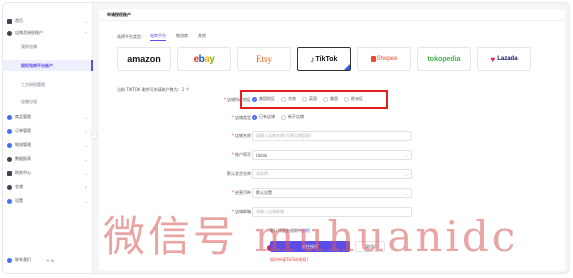 Image resolution: width=573 pixels, height=278 pixels. What do you see at coordinates (264, 59) in the screenshot?
I see `platform-card-etsy: Etsy` at bounding box center [264, 59].